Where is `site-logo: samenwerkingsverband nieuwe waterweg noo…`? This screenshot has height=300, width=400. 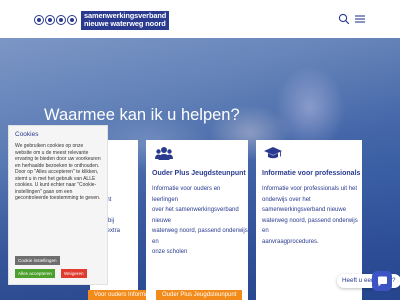 site-logo: samenwerkingsverband nieuwe waterweg noo… is located at coordinates (102, 20).